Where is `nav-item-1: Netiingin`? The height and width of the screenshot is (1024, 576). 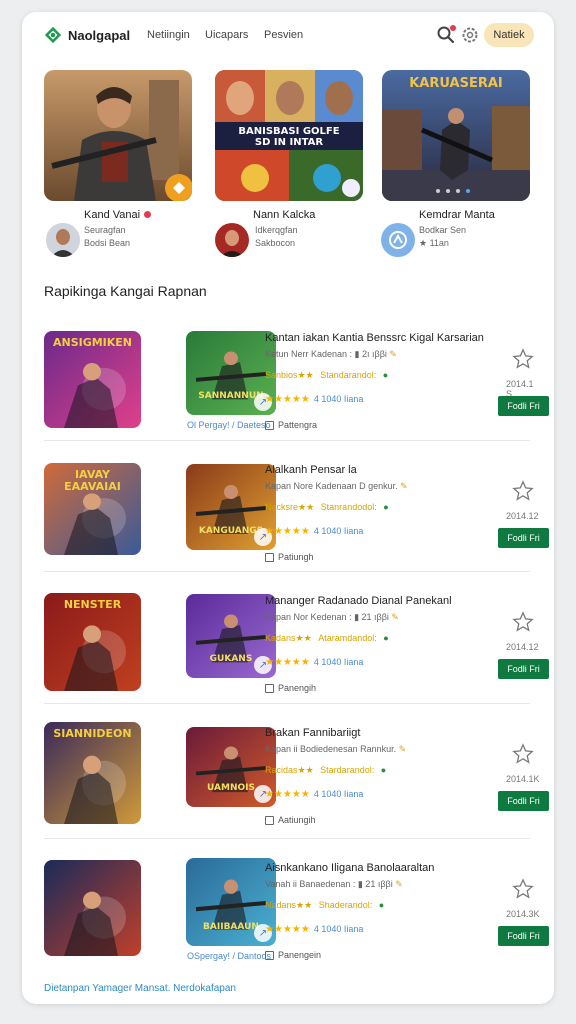 nav-item-1: Netiingin is located at coordinates (168, 35).